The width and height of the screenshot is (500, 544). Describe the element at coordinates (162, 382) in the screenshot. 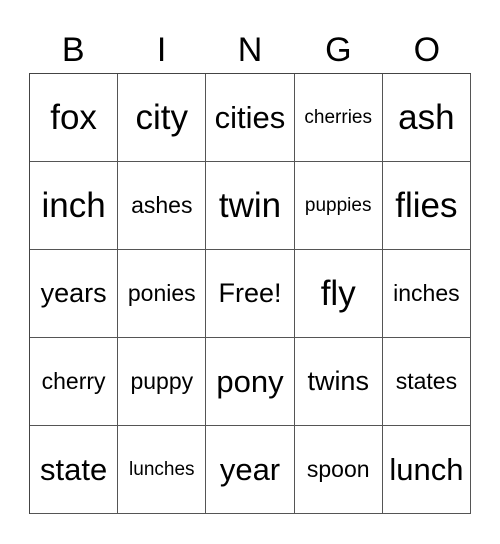

I see `bingo-cell: puppy` at that location.